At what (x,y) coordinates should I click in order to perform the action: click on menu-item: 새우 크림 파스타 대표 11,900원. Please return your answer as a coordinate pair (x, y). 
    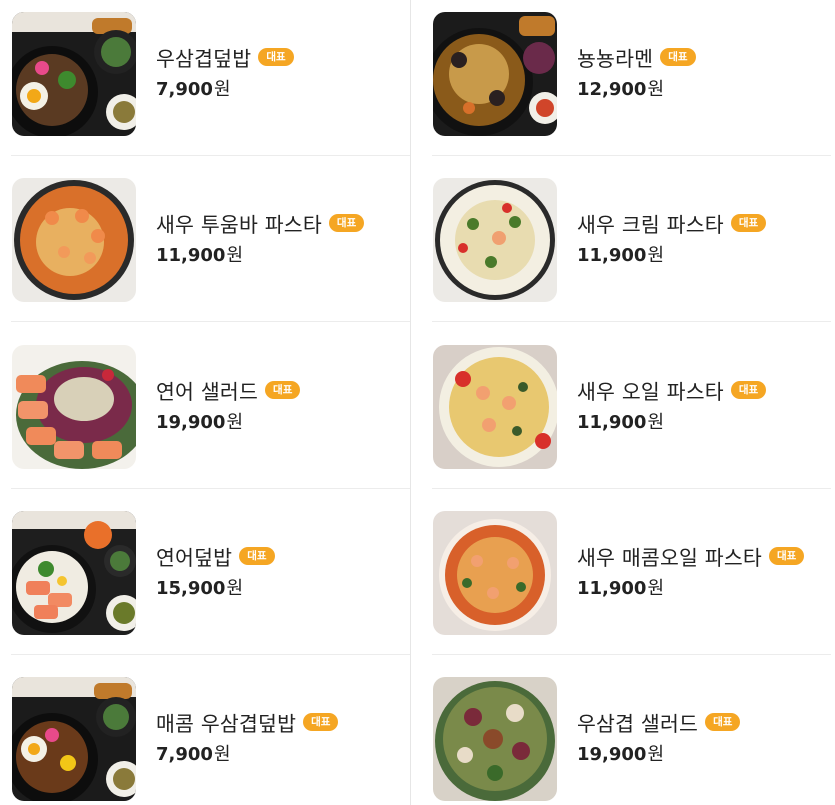
    Looking at the image, I should click on (626, 244).